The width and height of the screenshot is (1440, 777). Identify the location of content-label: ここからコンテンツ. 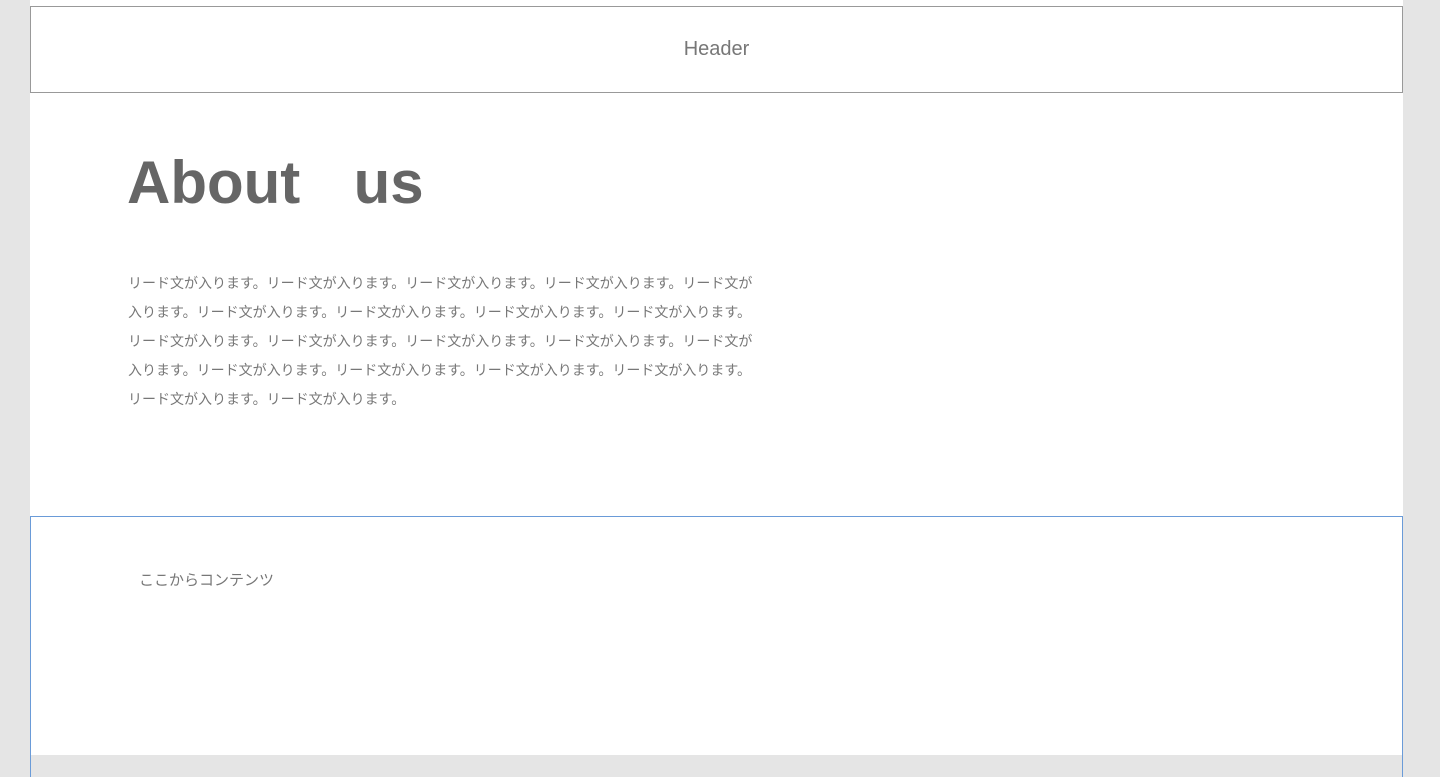
(207, 580).